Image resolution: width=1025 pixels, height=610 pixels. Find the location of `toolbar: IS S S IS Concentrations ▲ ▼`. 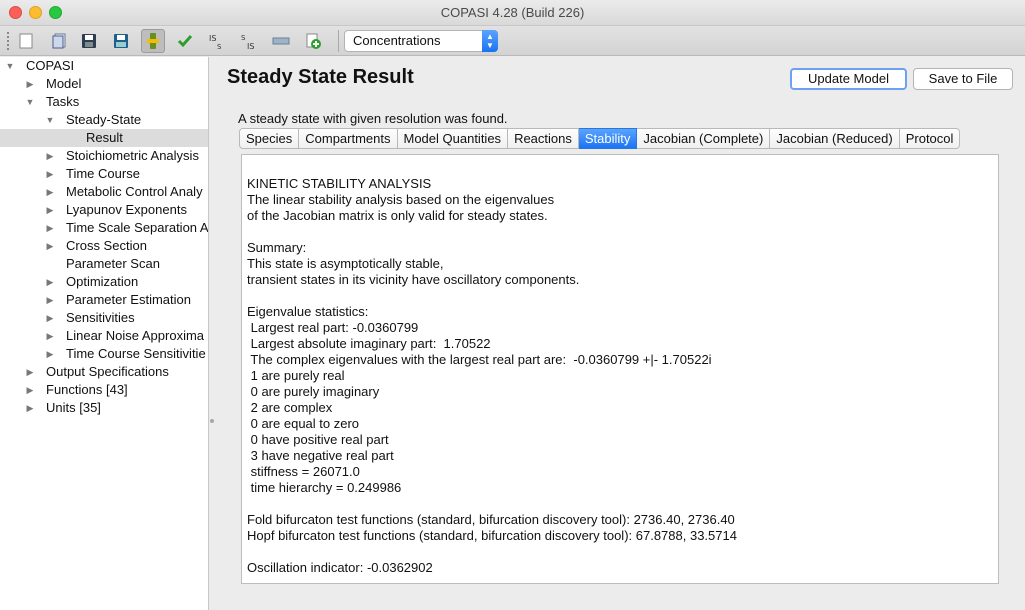

toolbar: IS S S IS Concentrations ▲ ▼ is located at coordinates (512, 41).